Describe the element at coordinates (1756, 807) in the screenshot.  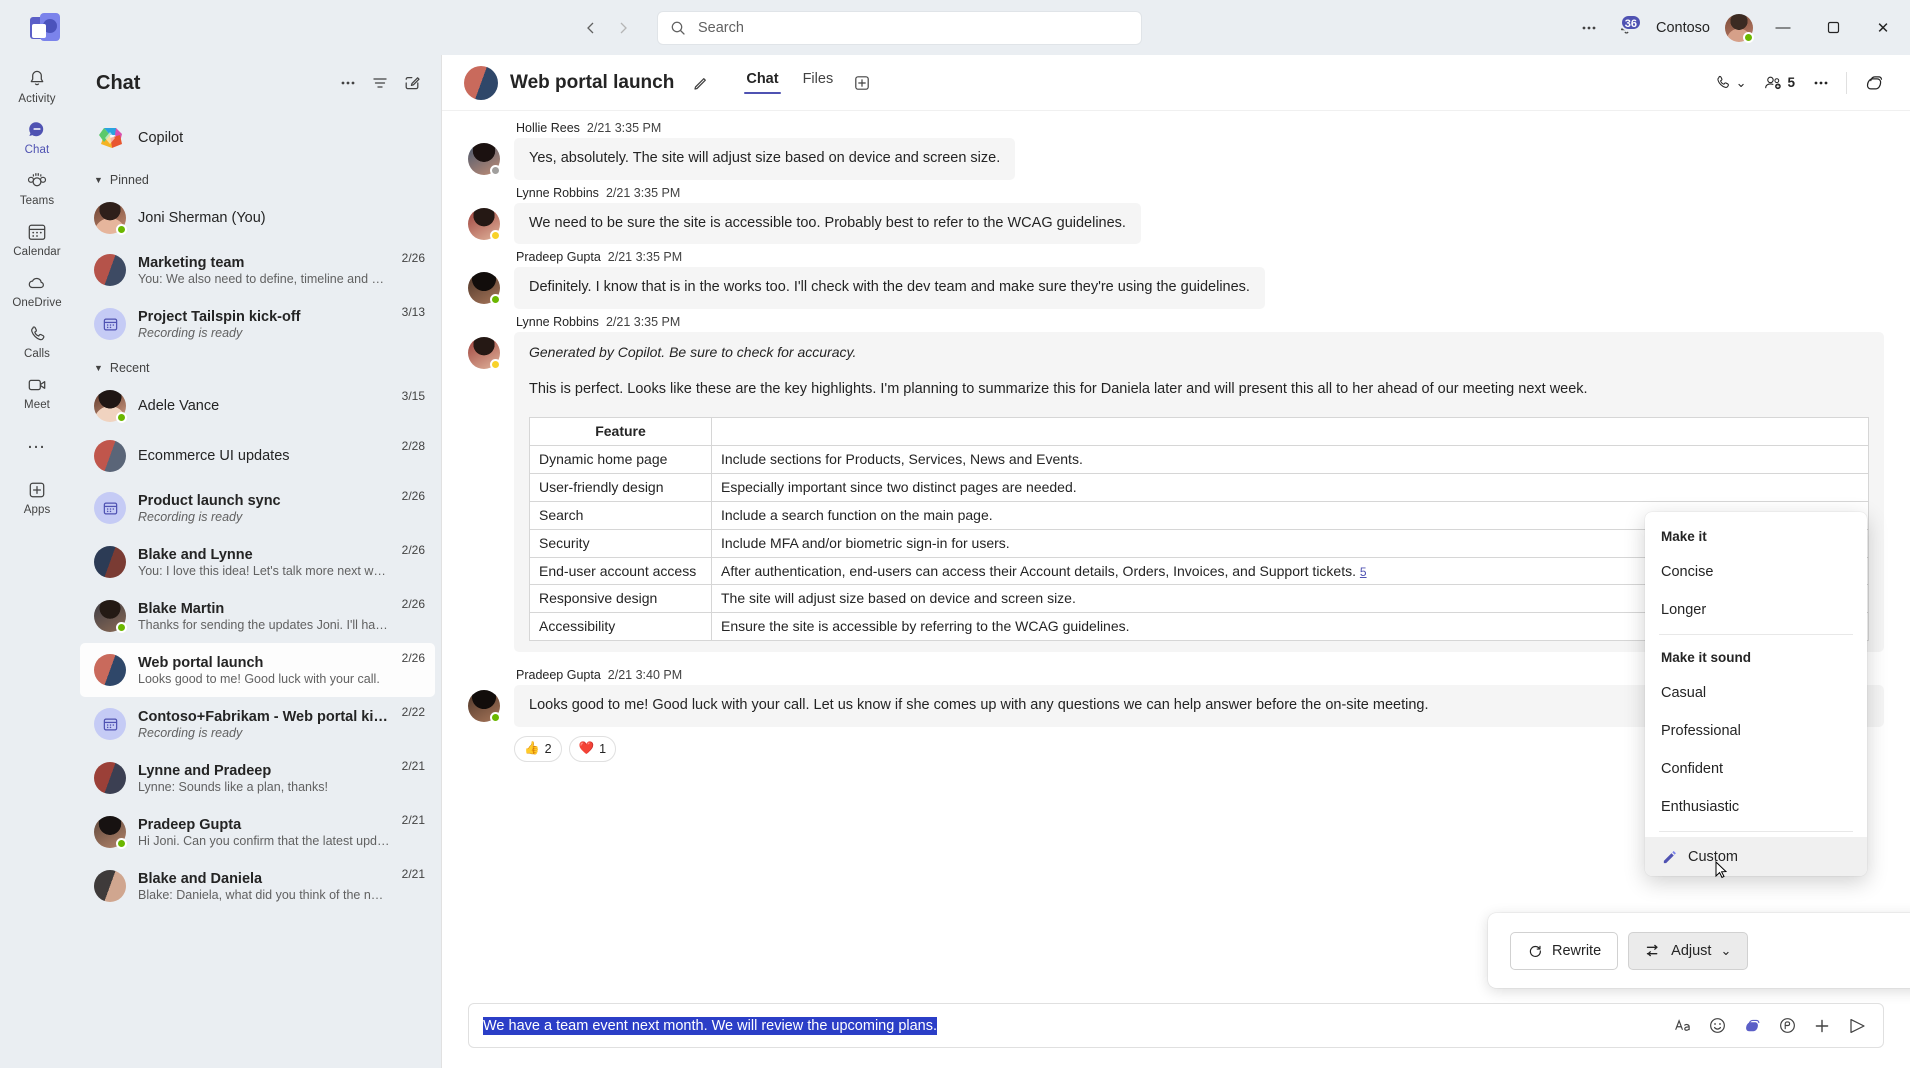
I see `menu-item-enthusiastic: Enthusiastic` at that location.